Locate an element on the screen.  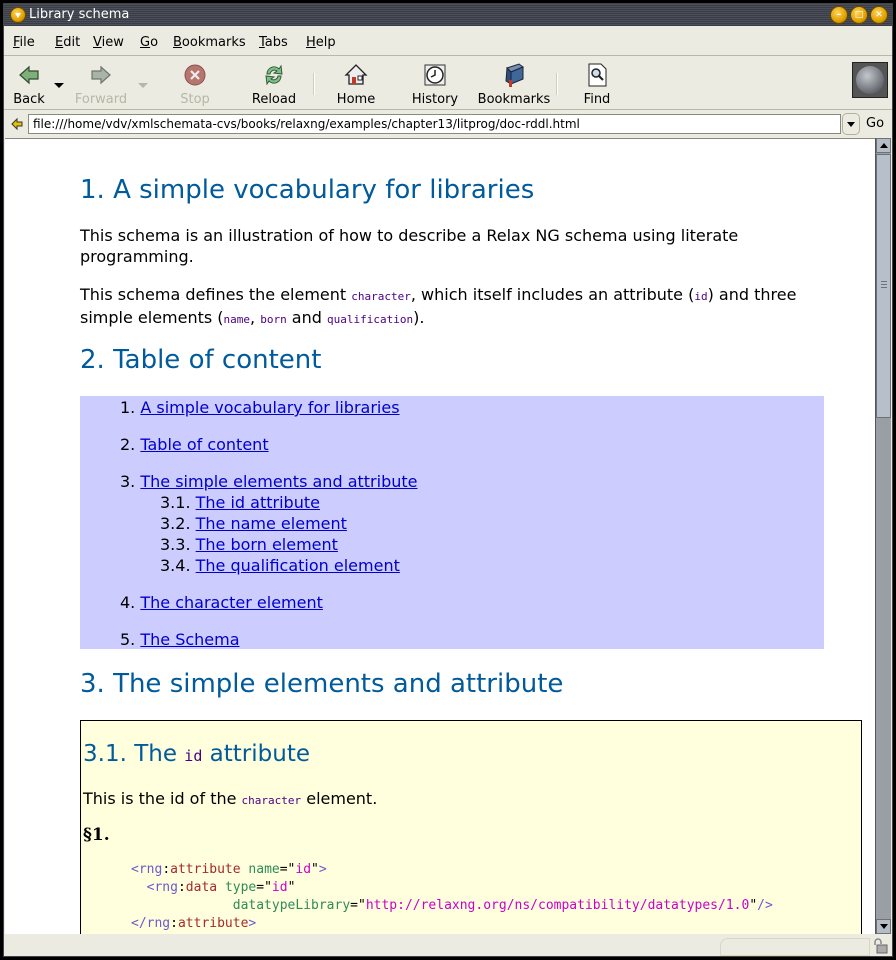
menu-tabs: Tabs is located at coordinates (273, 42).